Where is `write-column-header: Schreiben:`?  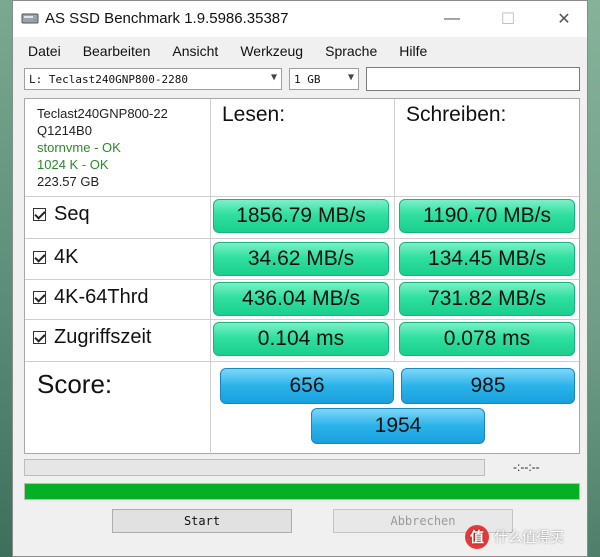
write-column-header: Schreiben: is located at coordinates (456, 114).